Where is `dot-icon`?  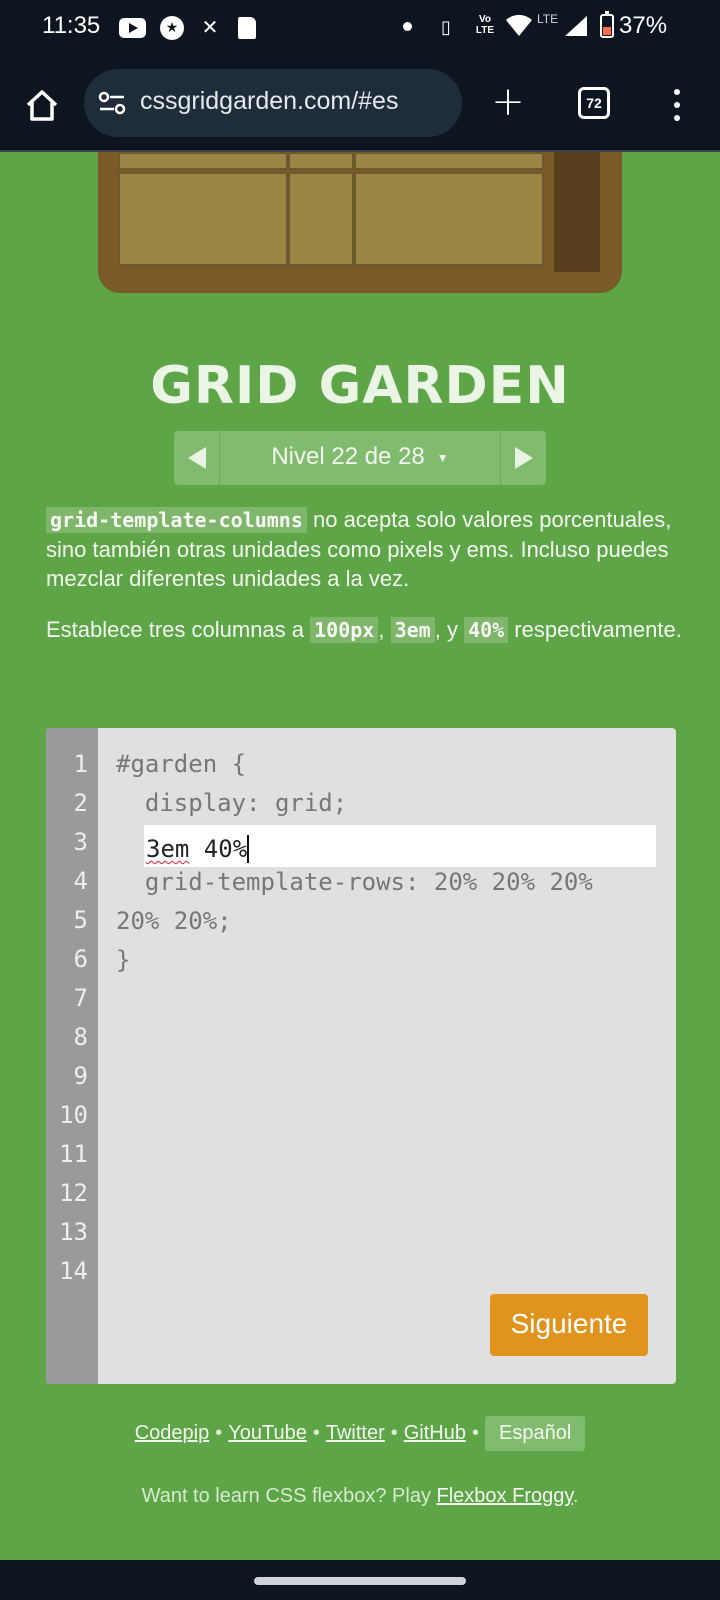 dot-icon is located at coordinates (407, 26).